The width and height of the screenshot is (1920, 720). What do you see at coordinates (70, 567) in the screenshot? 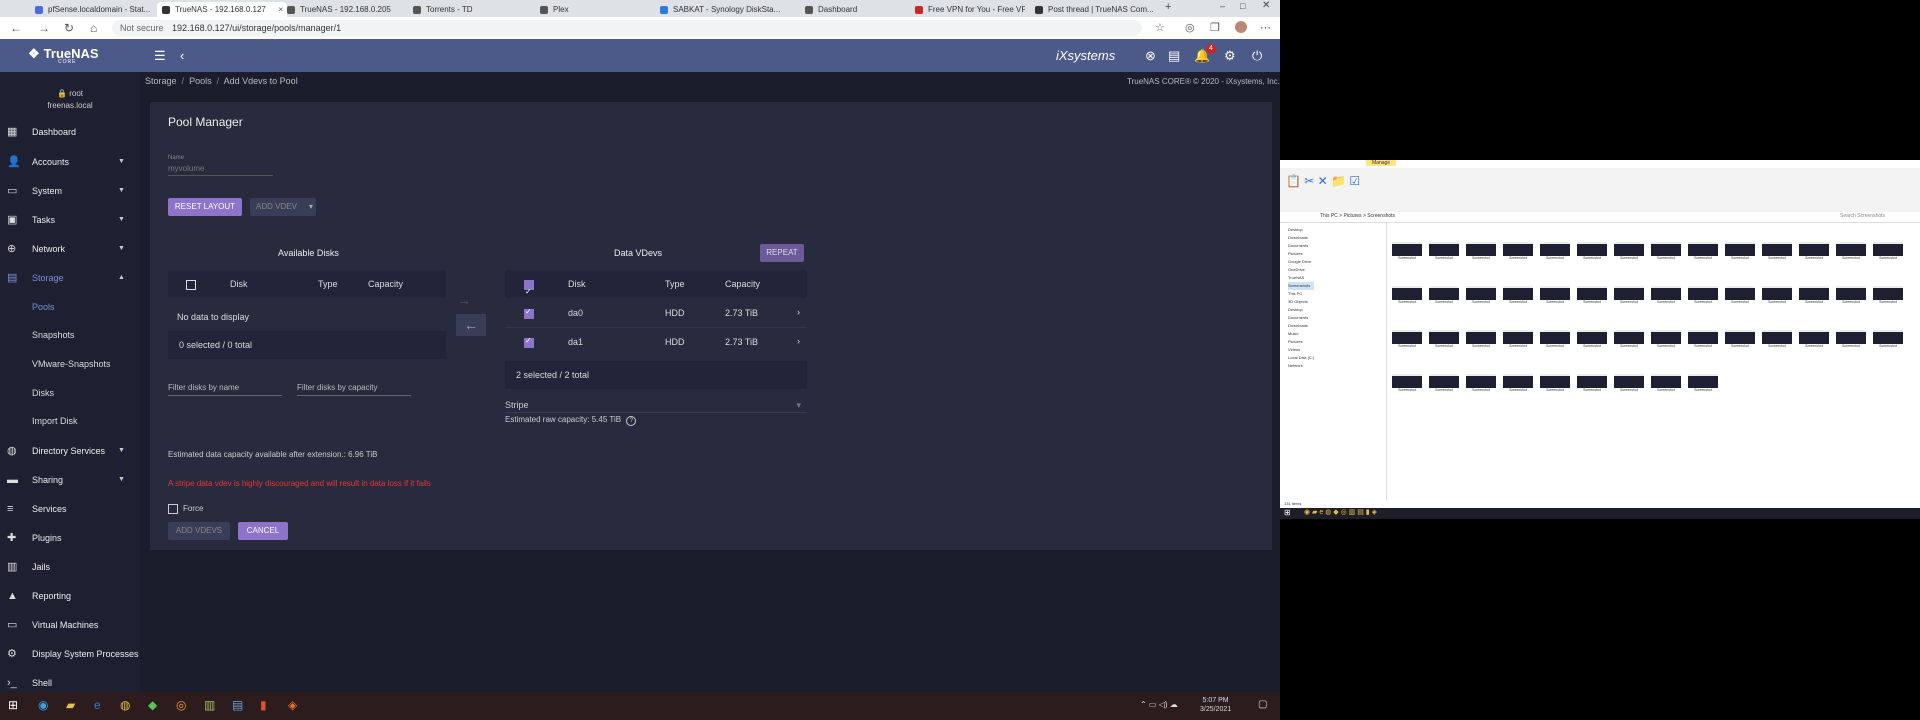
I see `sidebar-item-jails: ▥ Jails` at bounding box center [70, 567].